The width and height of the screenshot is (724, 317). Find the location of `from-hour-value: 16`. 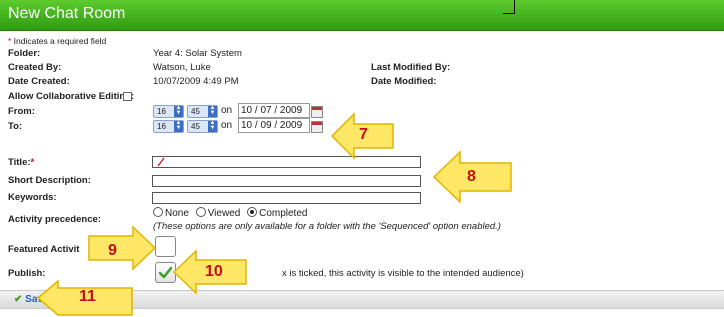

from-hour-value: 16 is located at coordinates (161, 111).